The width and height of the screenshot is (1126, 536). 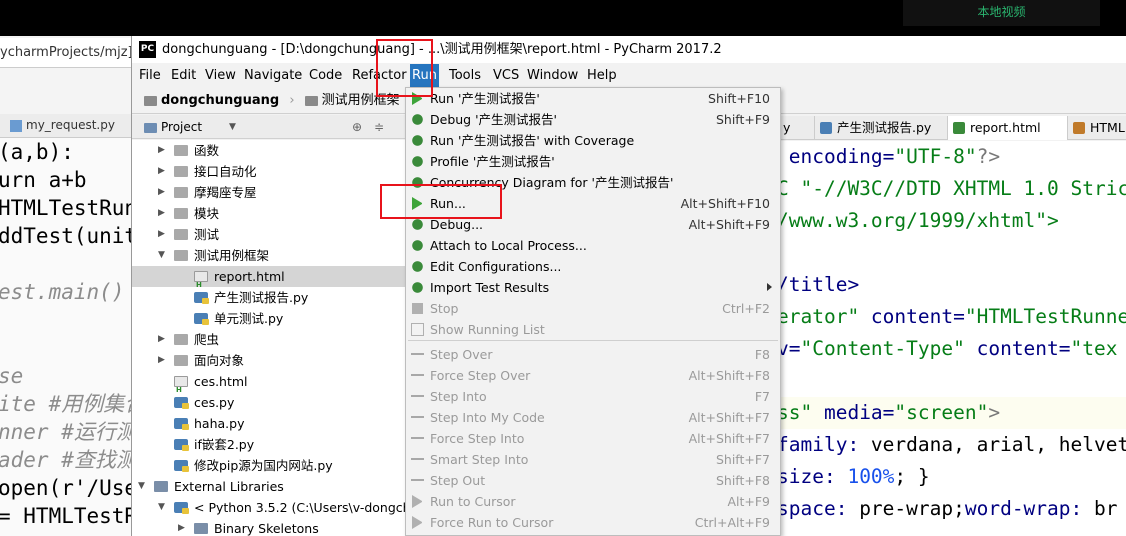 I want to click on local-video-label: 本地视频, so click(x=1001, y=13).